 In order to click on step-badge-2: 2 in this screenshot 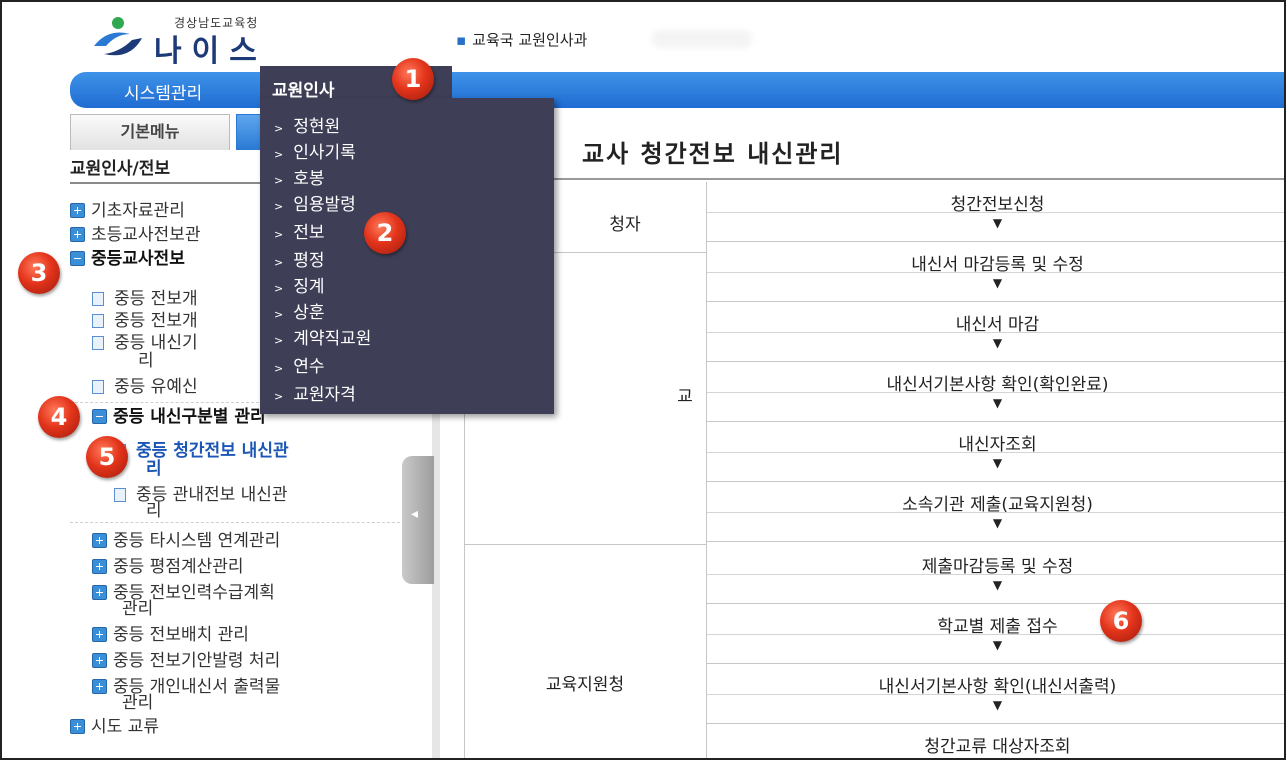, I will do `click(385, 233)`.